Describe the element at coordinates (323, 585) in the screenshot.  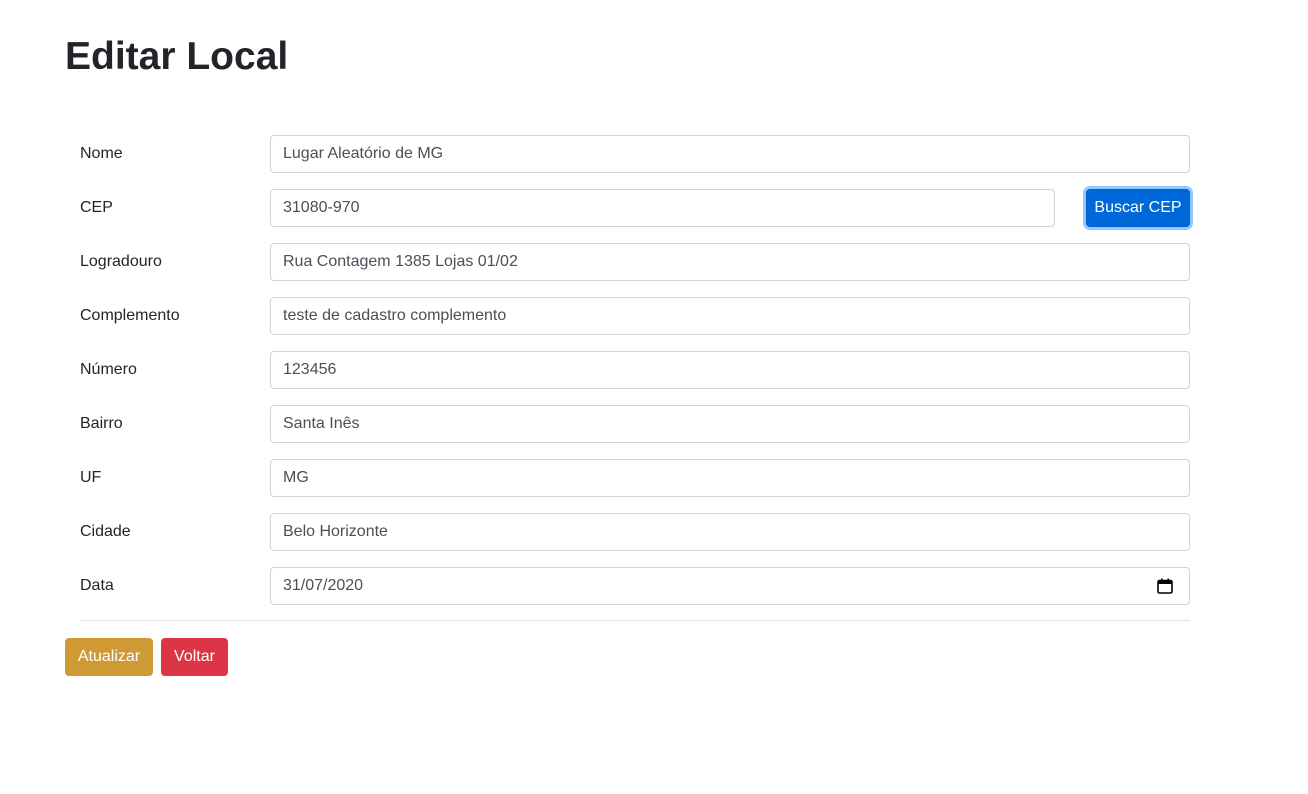
I see `data-value: 31/07/2020` at that location.